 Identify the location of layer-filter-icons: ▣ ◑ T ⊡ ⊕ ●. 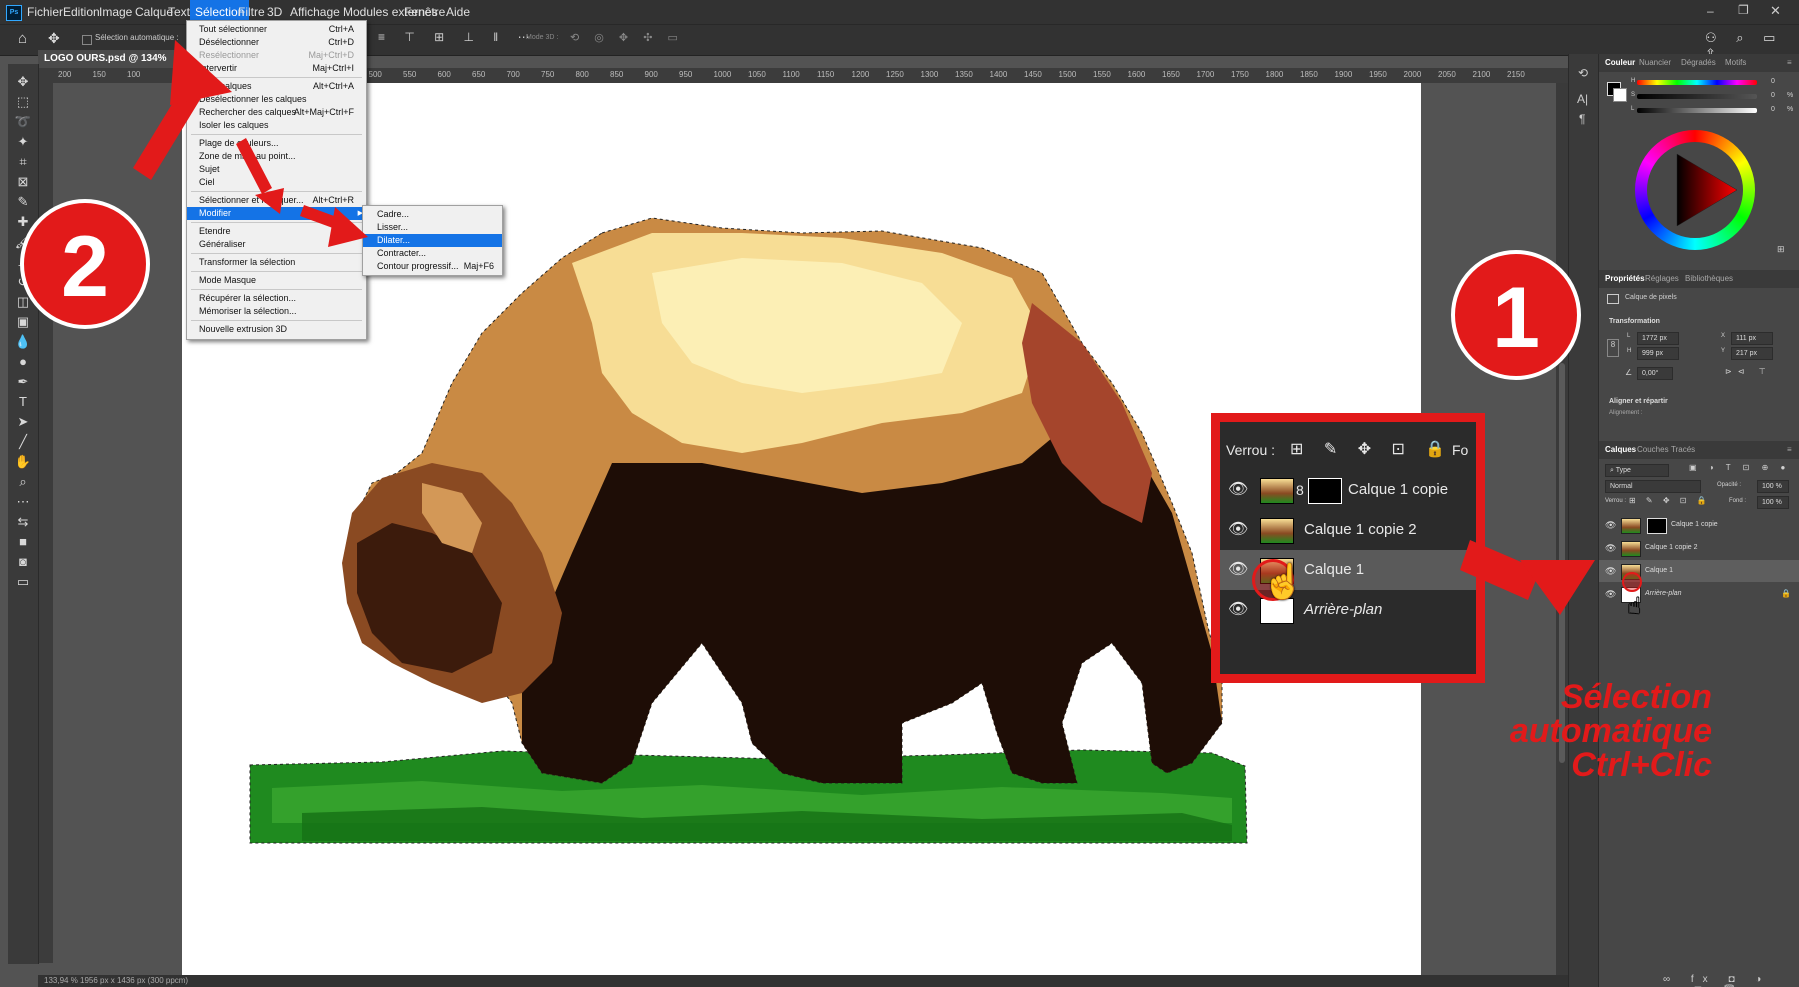
(1739, 467).